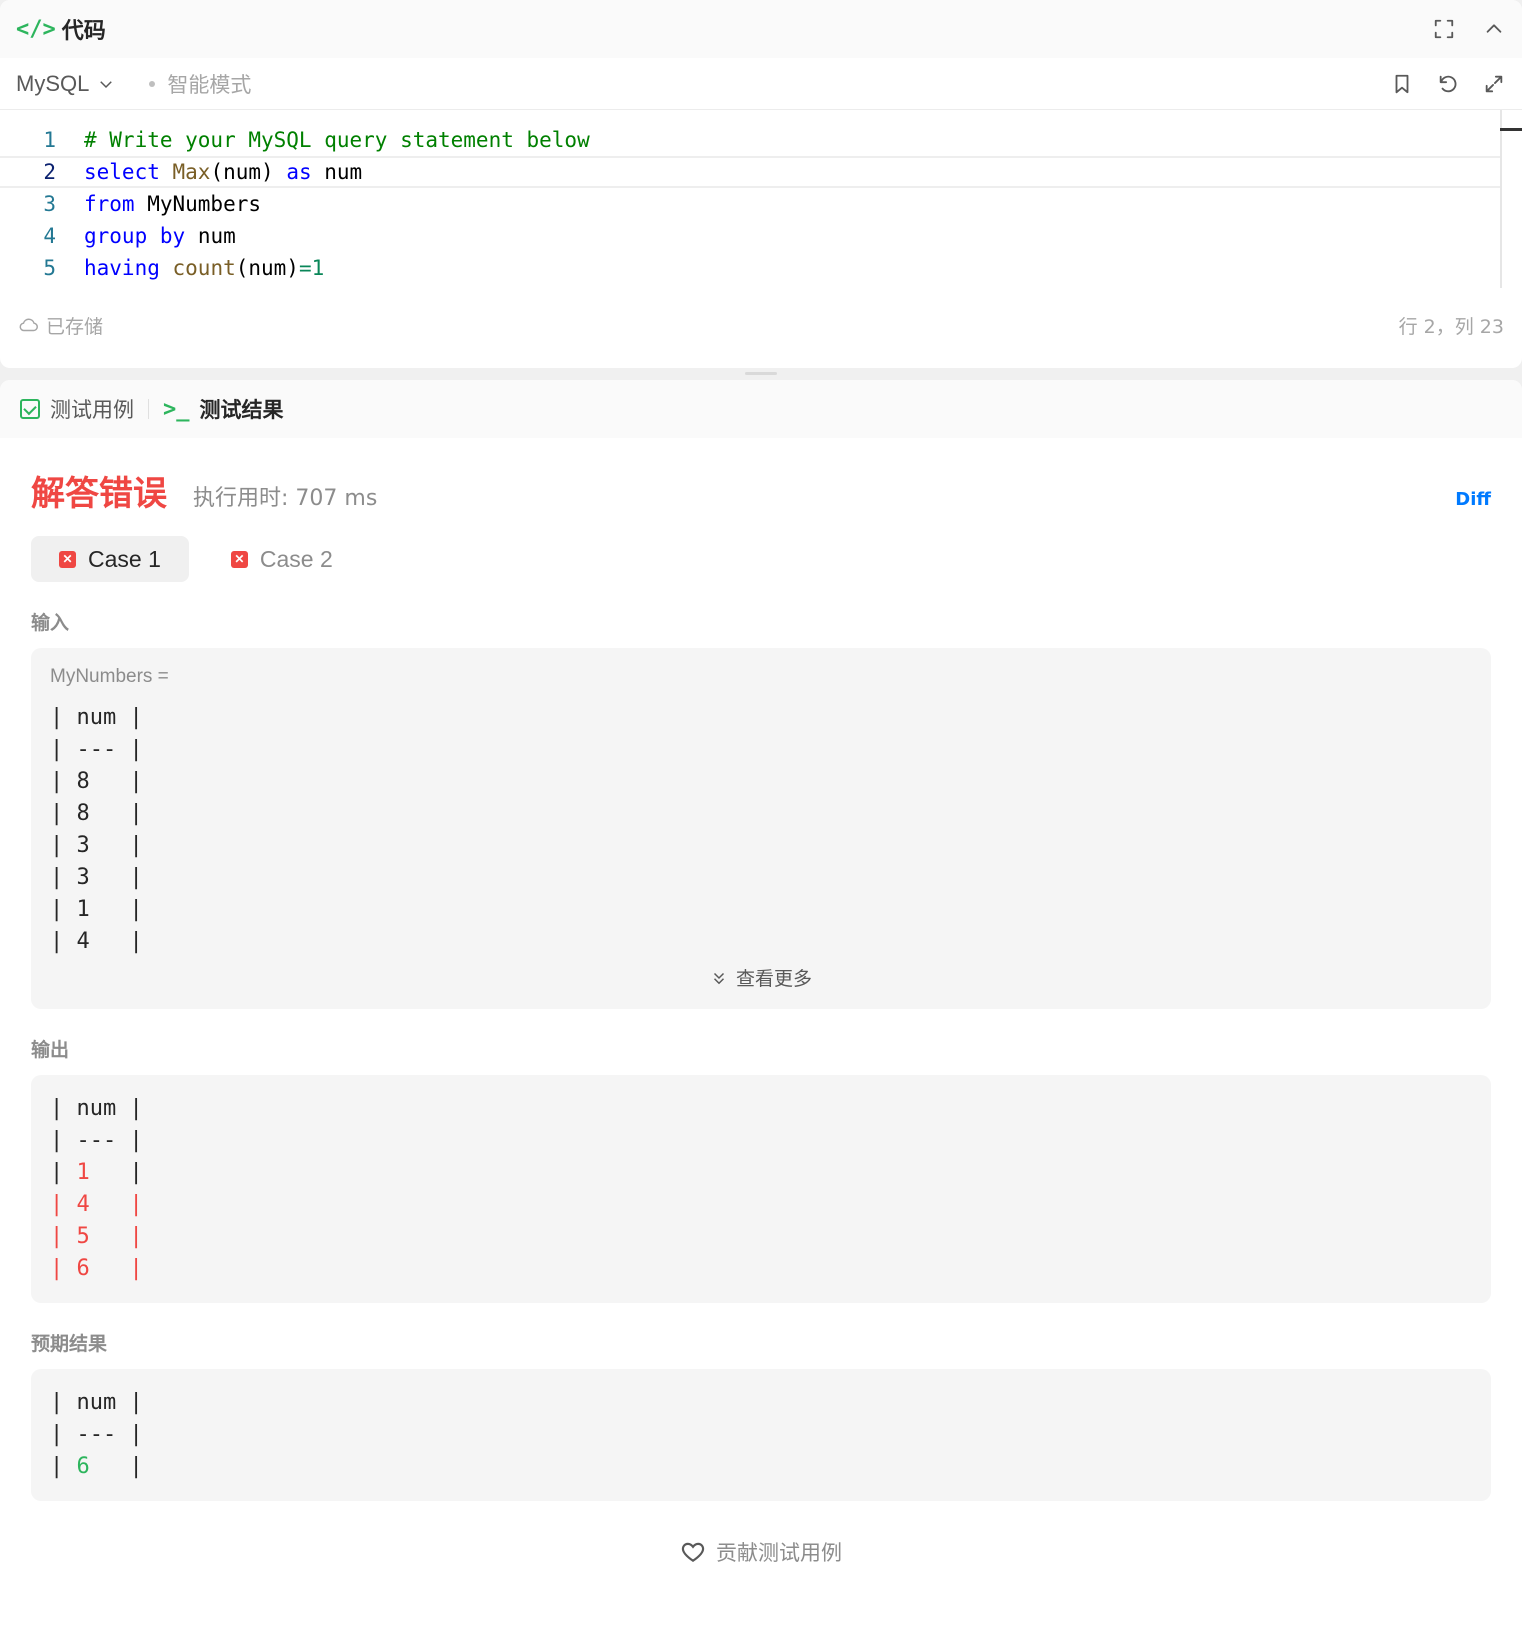  Describe the element at coordinates (109, 204) in the screenshot. I see `code-keyword: from` at that location.